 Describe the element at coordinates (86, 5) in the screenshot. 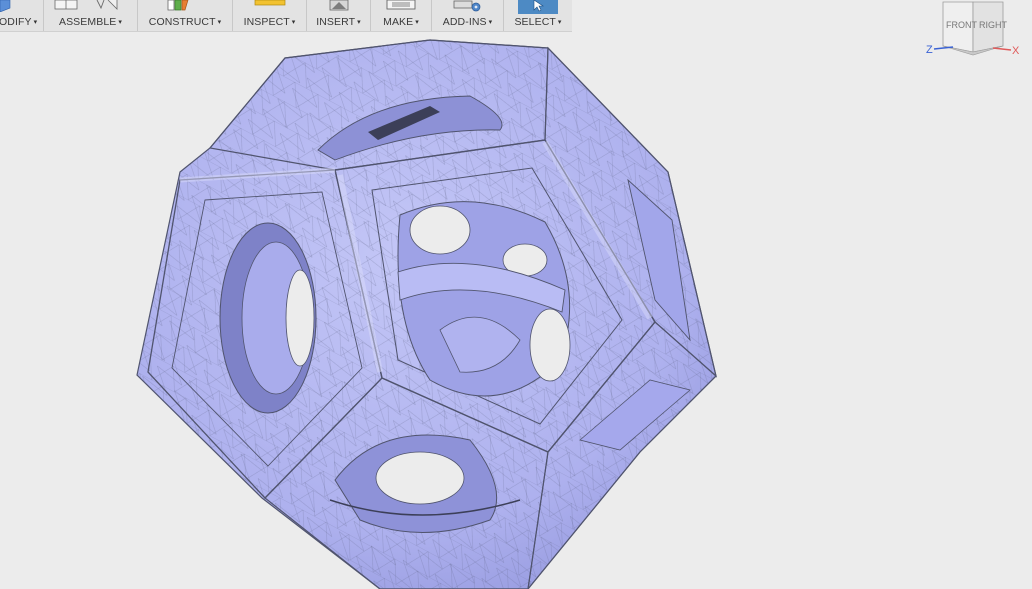

I see `assemble-icon` at that location.